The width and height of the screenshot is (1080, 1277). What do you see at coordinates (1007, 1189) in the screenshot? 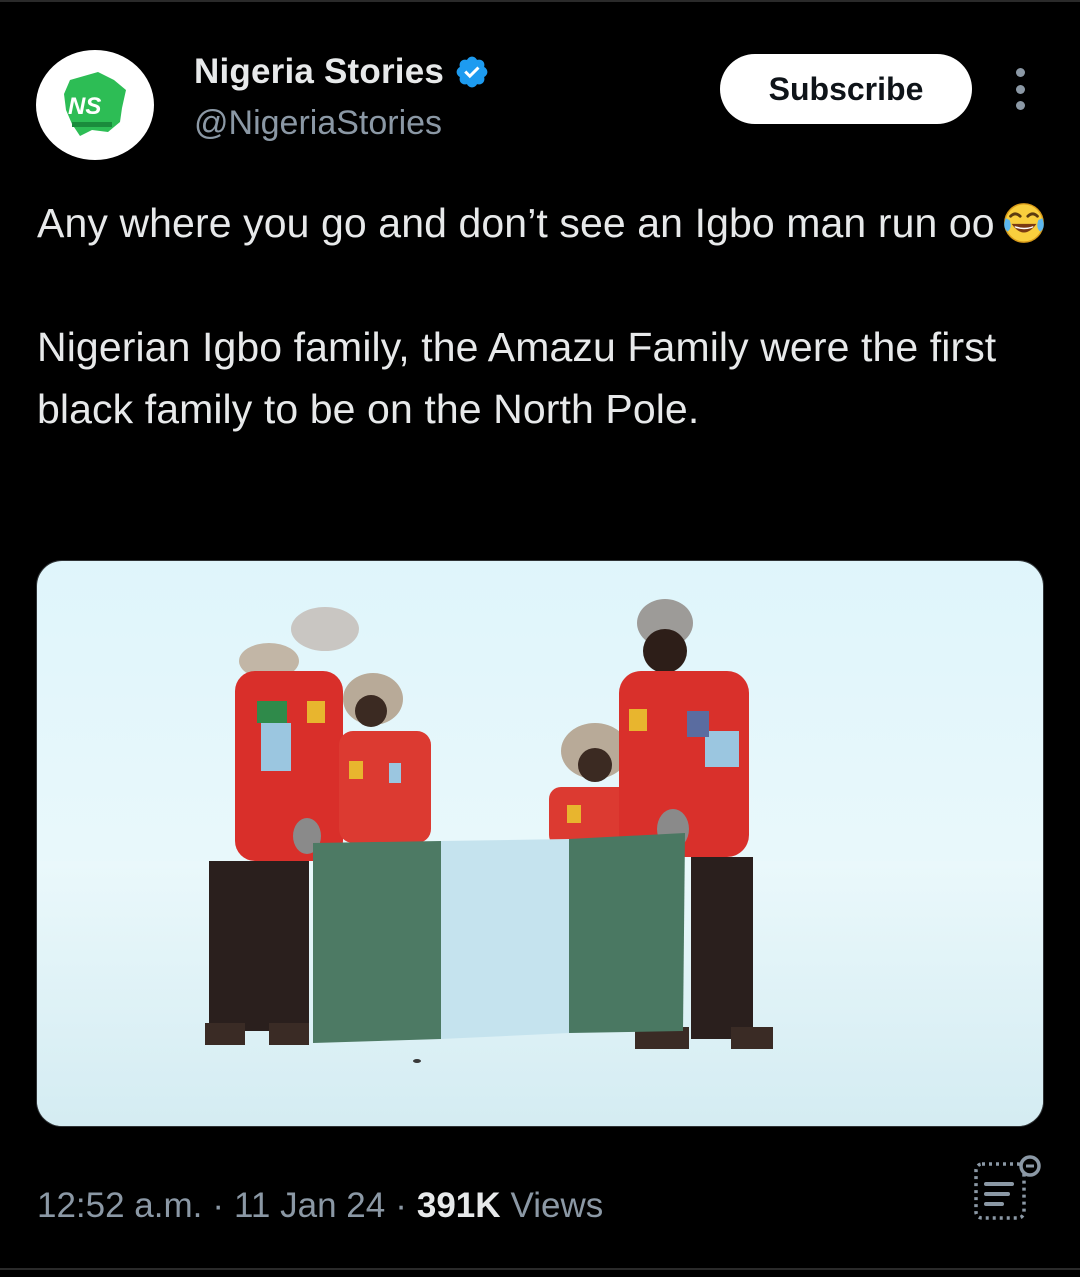
I see `analytics-icon` at bounding box center [1007, 1189].